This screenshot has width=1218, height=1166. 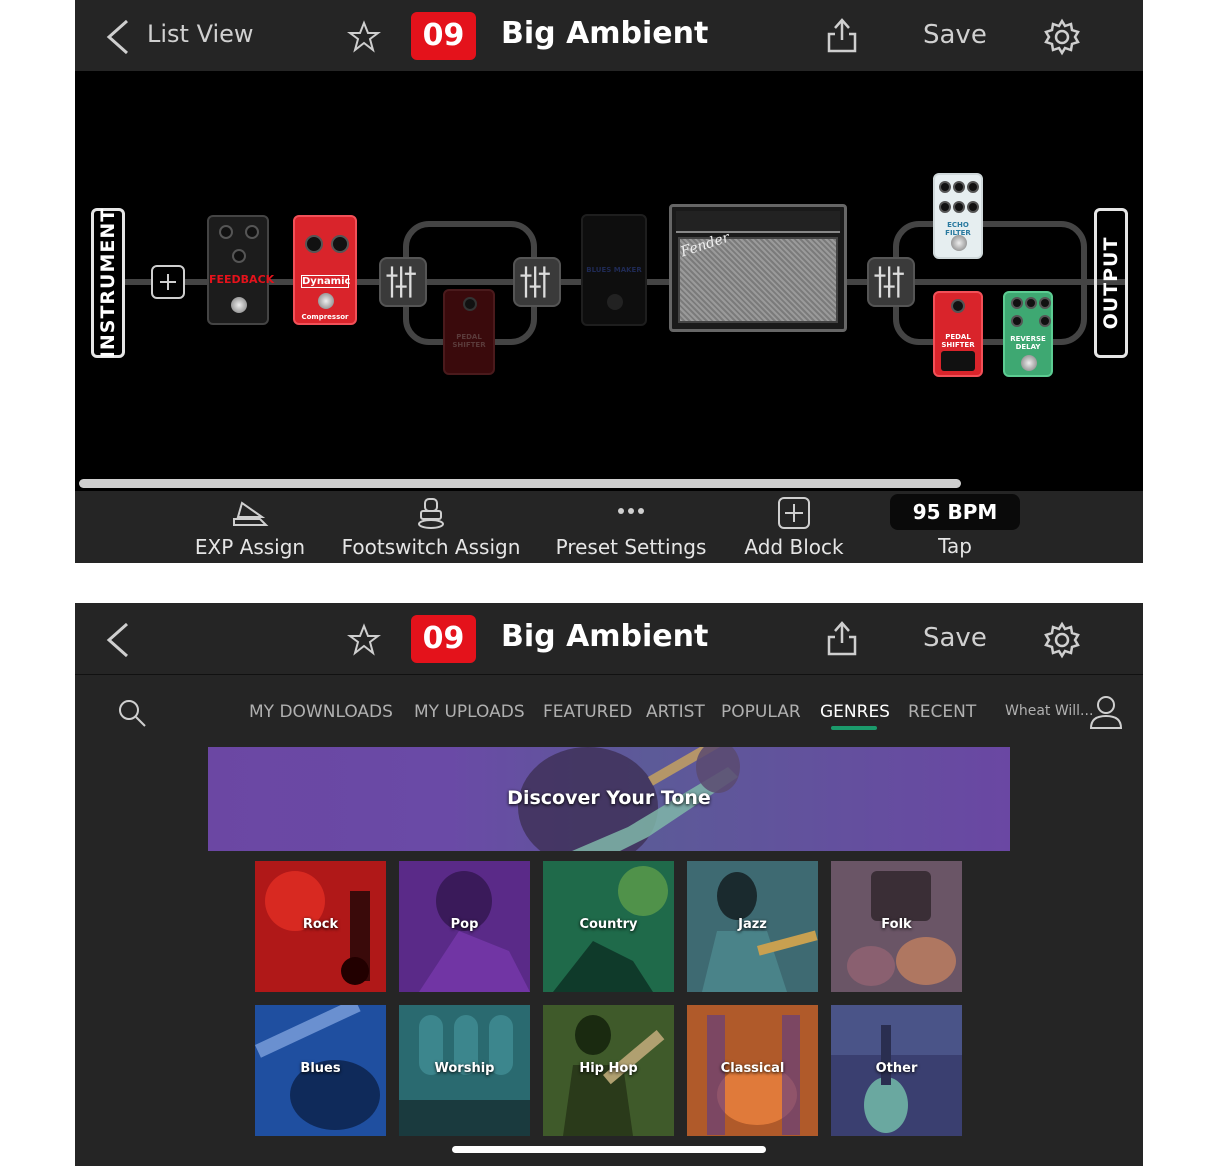 What do you see at coordinates (631, 547) in the screenshot?
I see `preset-settings-label: Preset Settings` at bounding box center [631, 547].